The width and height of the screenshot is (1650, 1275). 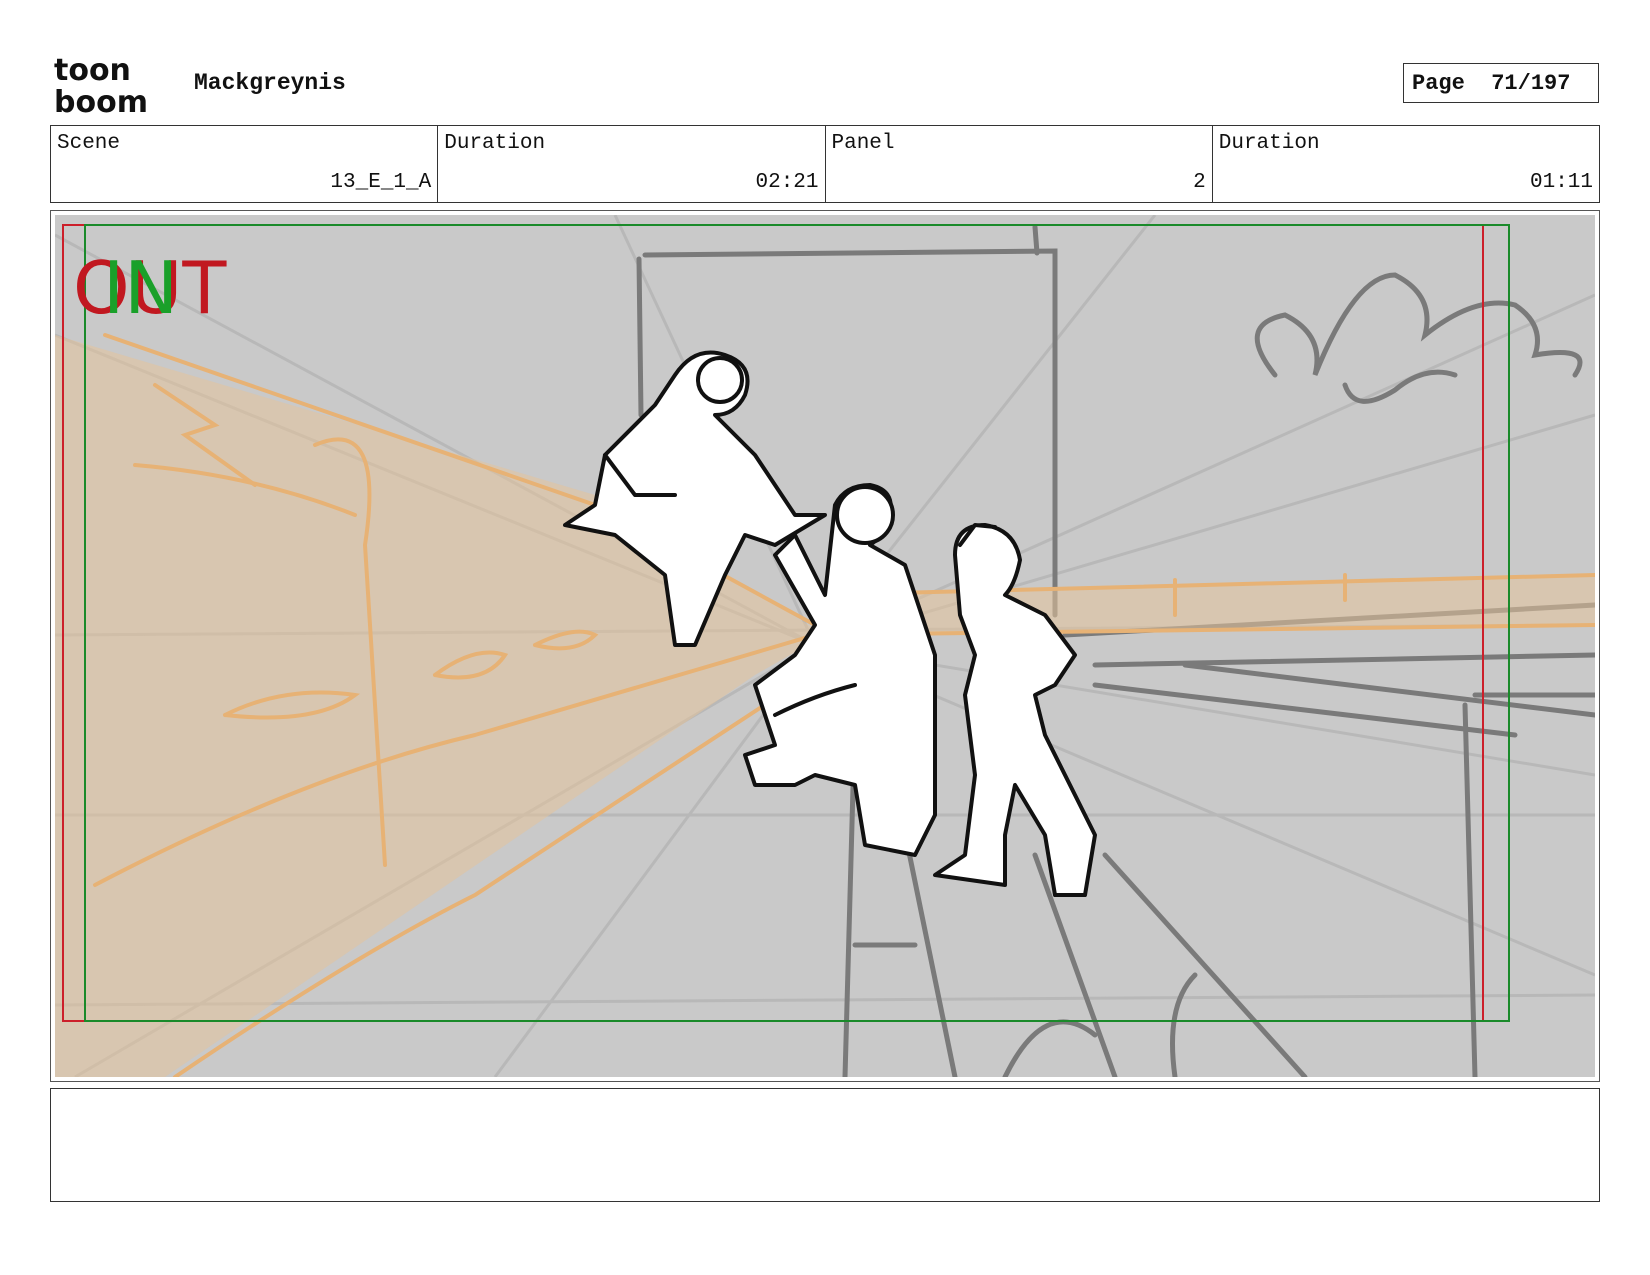 I want to click on panel-label: Panel, so click(x=863, y=143).